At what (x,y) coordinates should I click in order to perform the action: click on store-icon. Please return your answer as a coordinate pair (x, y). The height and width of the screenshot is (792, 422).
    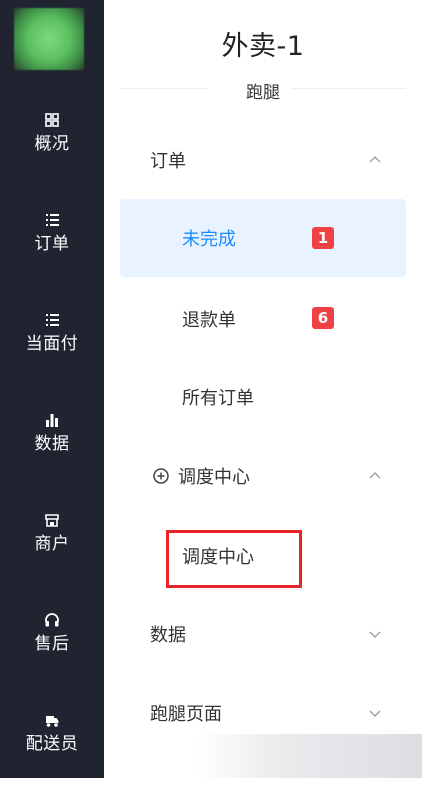
    Looking at the image, I should click on (52, 520).